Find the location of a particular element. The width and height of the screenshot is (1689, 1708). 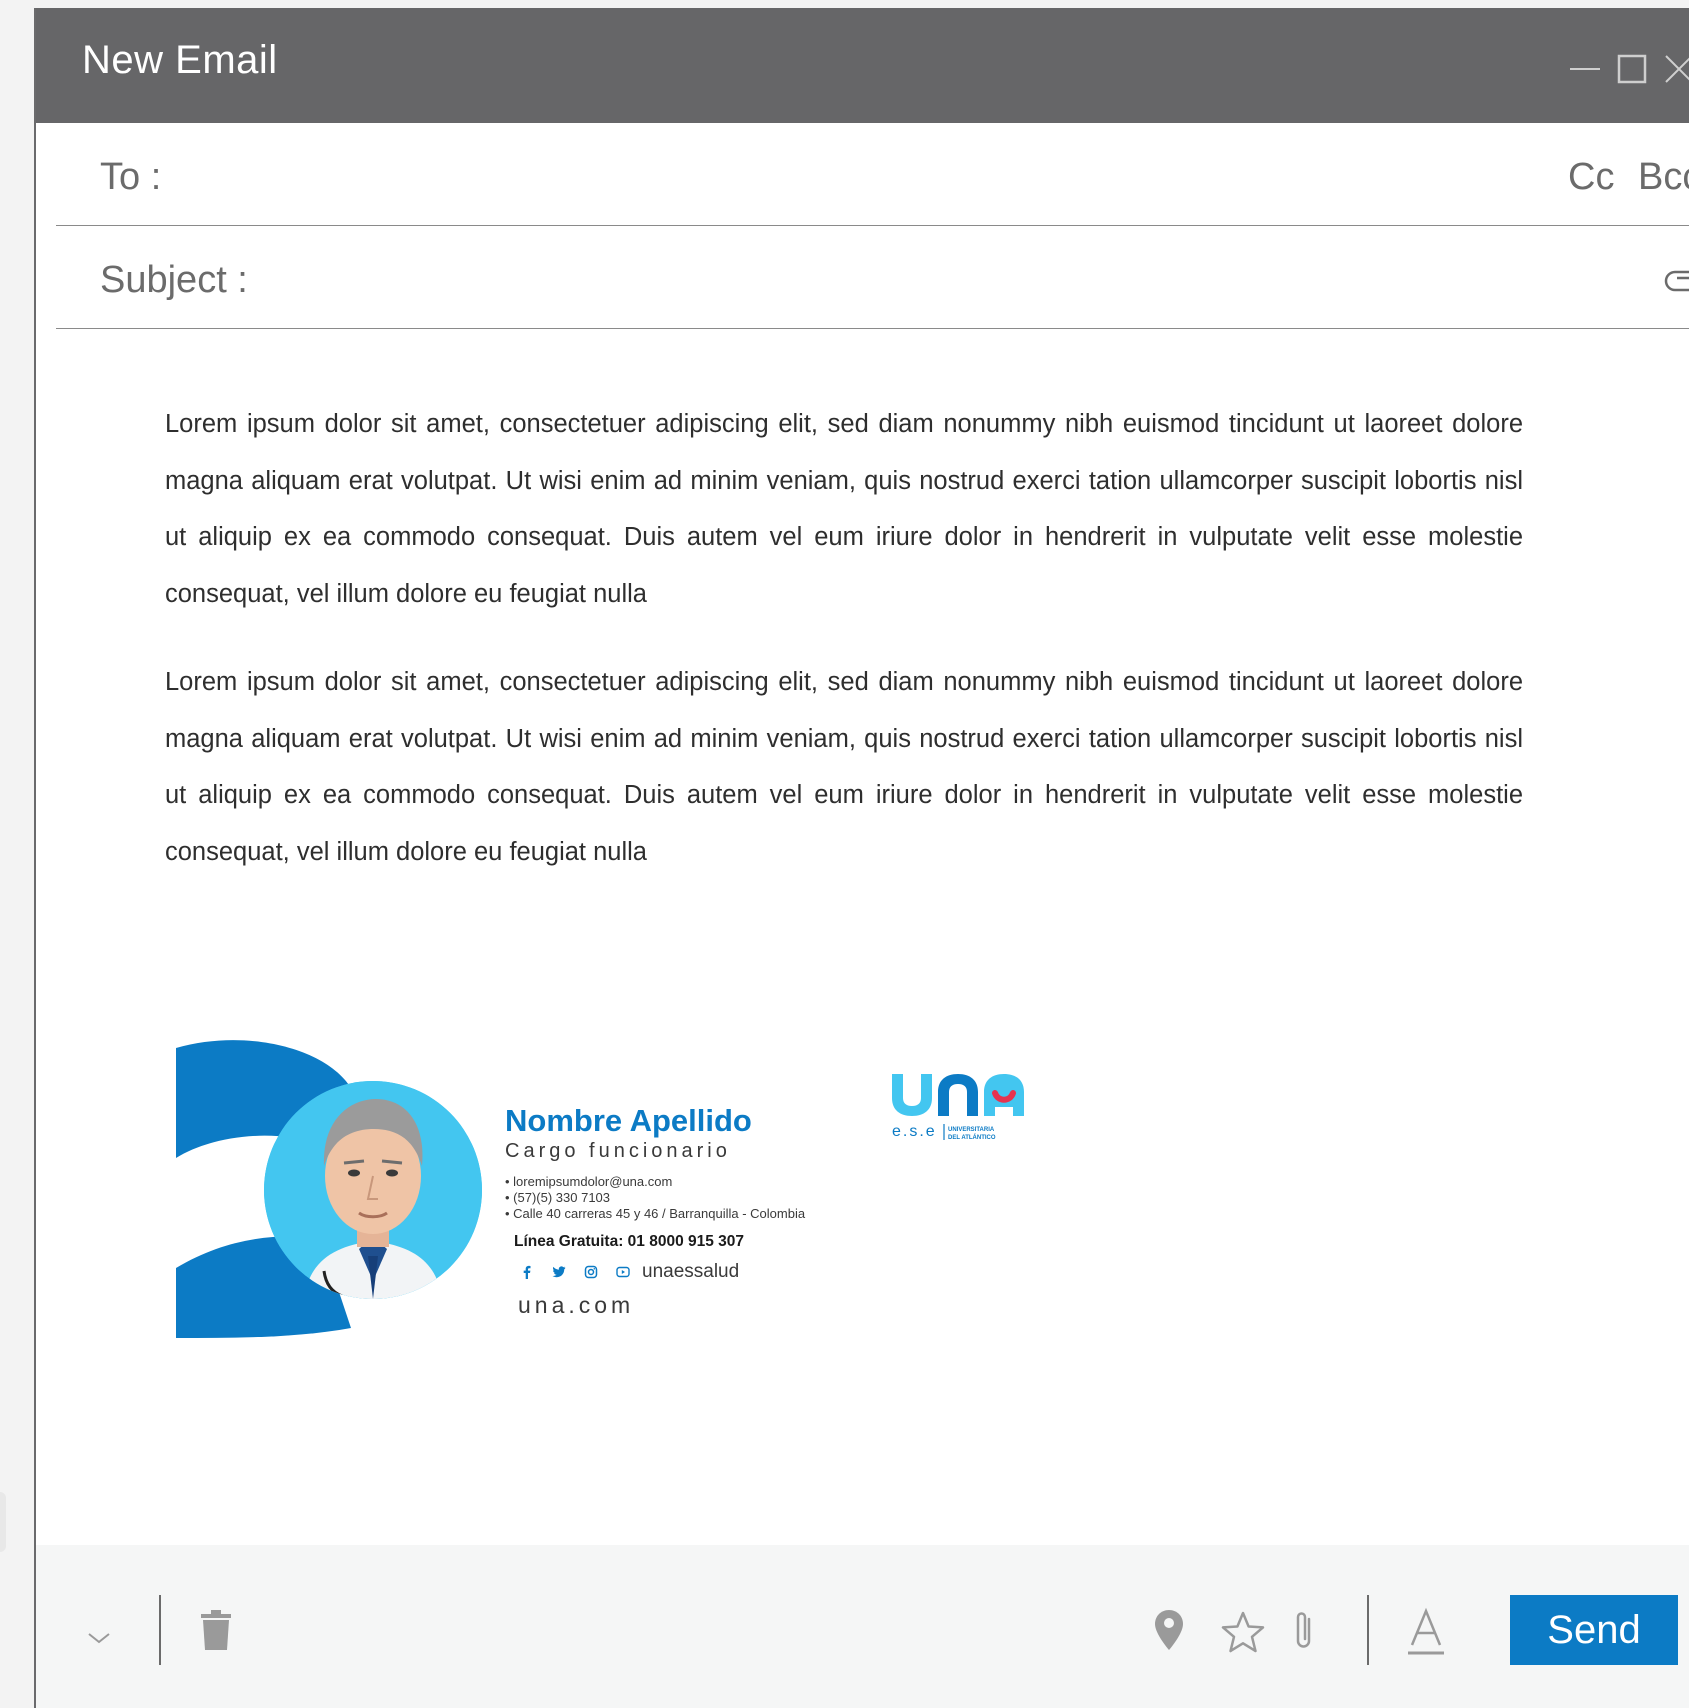

signature-website: una.com is located at coordinates (576, 1305).